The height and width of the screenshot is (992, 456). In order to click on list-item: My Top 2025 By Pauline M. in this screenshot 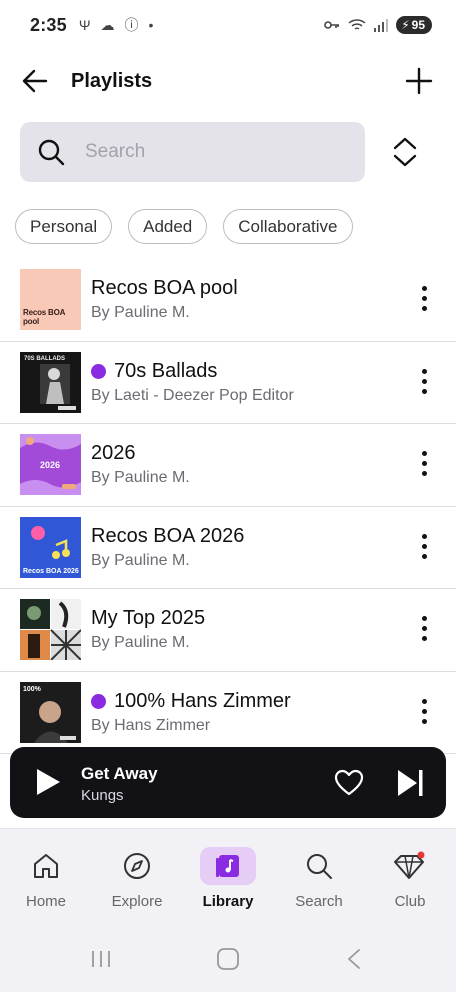, I will do `click(228, 630)`.